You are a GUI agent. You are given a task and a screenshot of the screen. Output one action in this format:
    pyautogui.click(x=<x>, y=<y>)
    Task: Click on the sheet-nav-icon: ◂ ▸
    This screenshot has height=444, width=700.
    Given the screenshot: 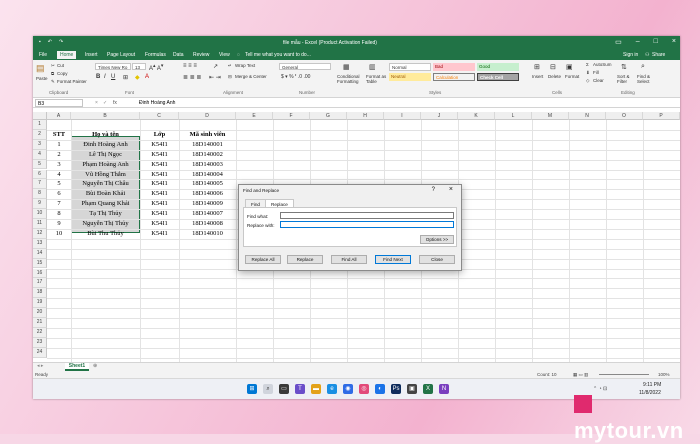 What is the action you would take?
    pyautogui.click(x=40, y=366)
    